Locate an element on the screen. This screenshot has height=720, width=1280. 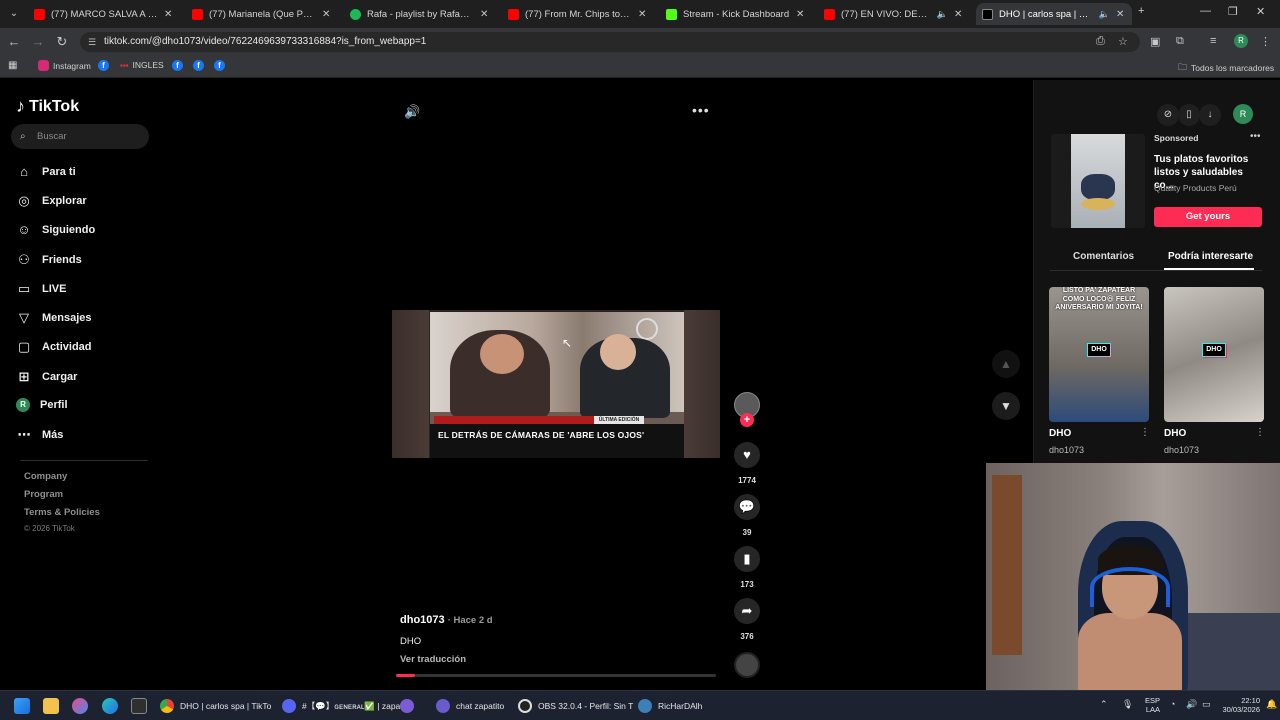
search-input: ⌕ Buscar is located at coordinates (80, 136).